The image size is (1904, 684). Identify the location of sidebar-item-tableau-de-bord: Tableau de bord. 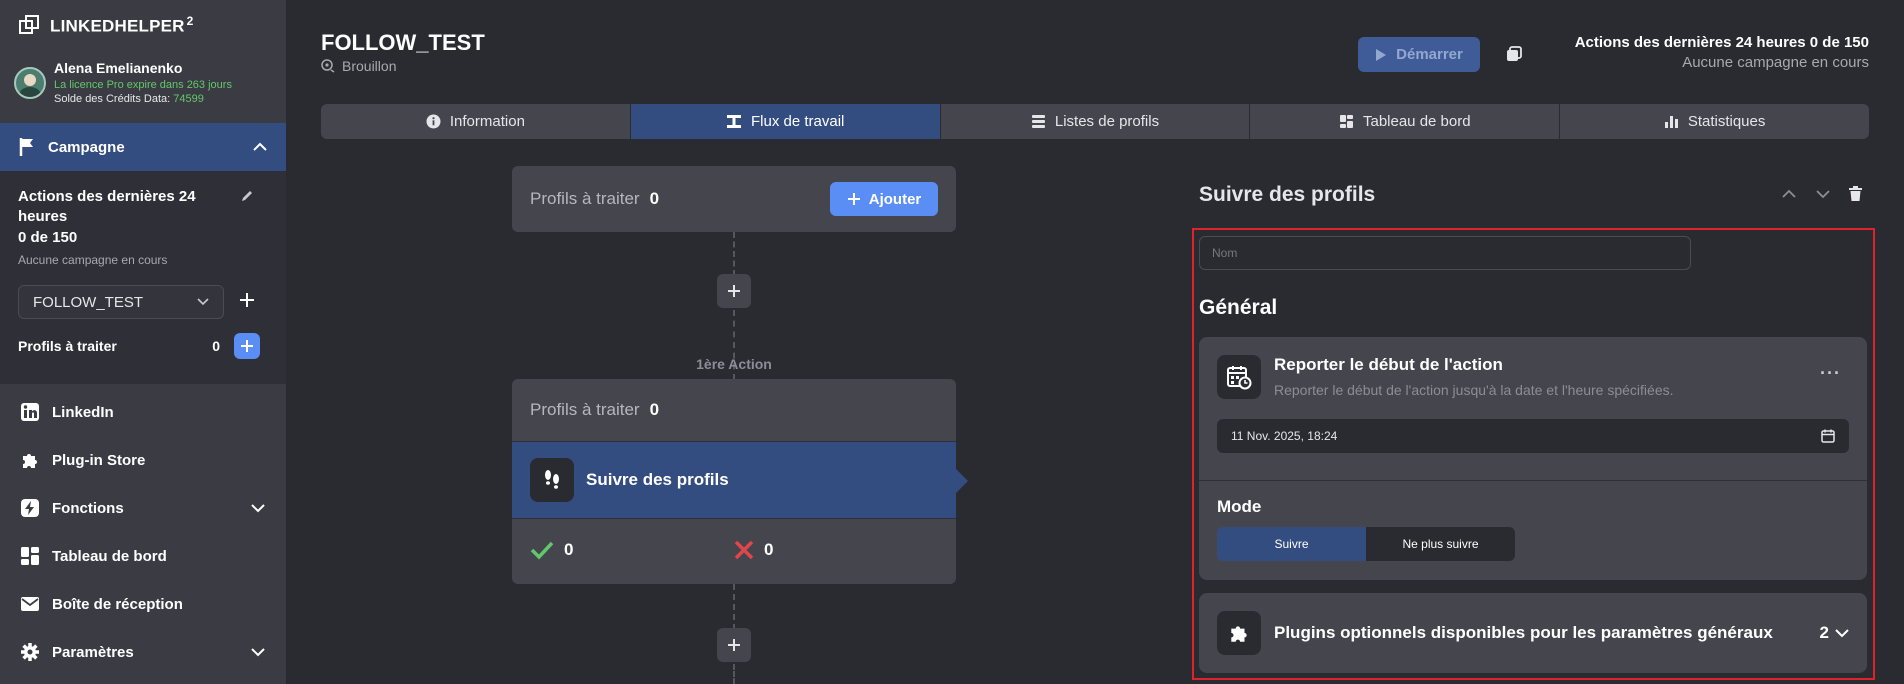
(143, 556).